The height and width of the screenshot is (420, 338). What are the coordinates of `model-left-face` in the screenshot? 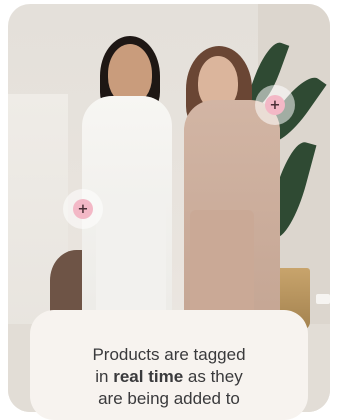 It's located at (130, 74).